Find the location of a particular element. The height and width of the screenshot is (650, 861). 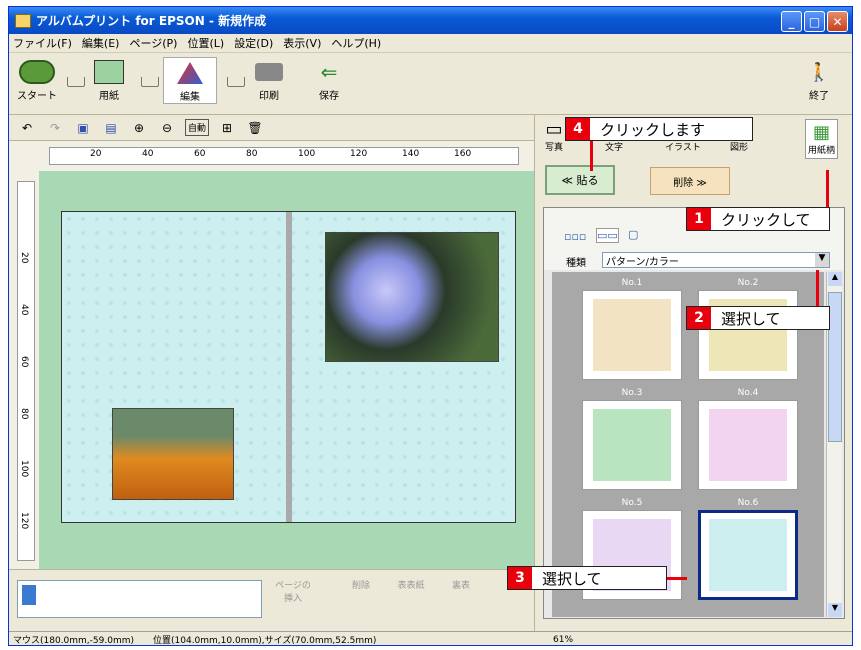

trash-icon: 🗑 is located at coordinates (255, 128).